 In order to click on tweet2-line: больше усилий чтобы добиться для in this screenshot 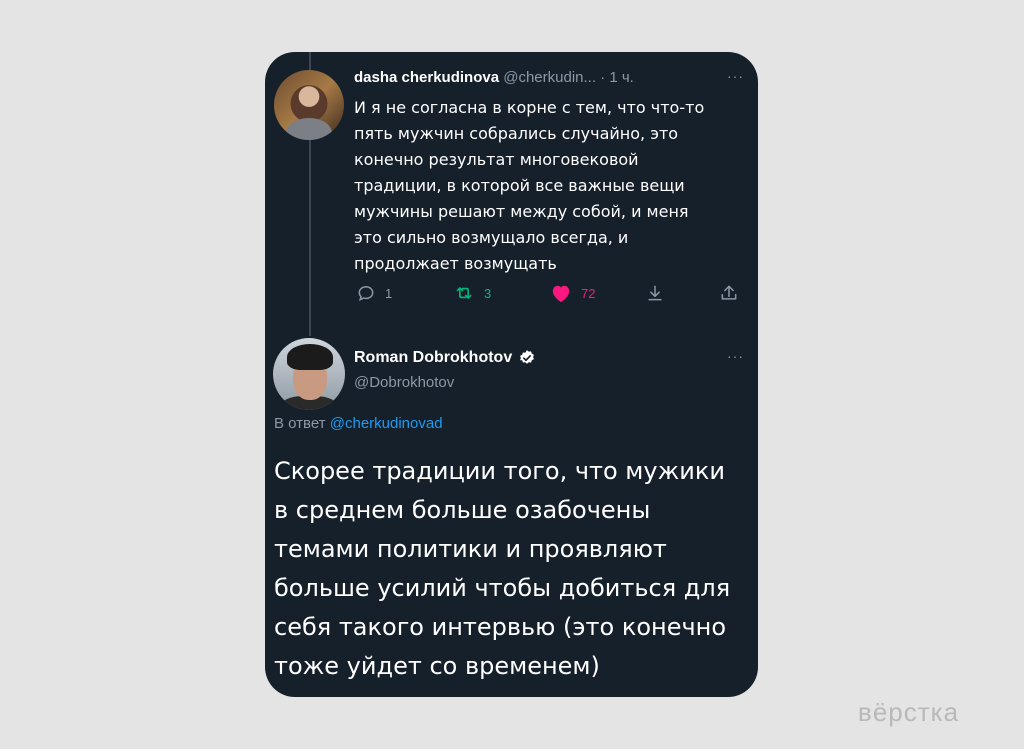, I will do `click(502, 588)`.